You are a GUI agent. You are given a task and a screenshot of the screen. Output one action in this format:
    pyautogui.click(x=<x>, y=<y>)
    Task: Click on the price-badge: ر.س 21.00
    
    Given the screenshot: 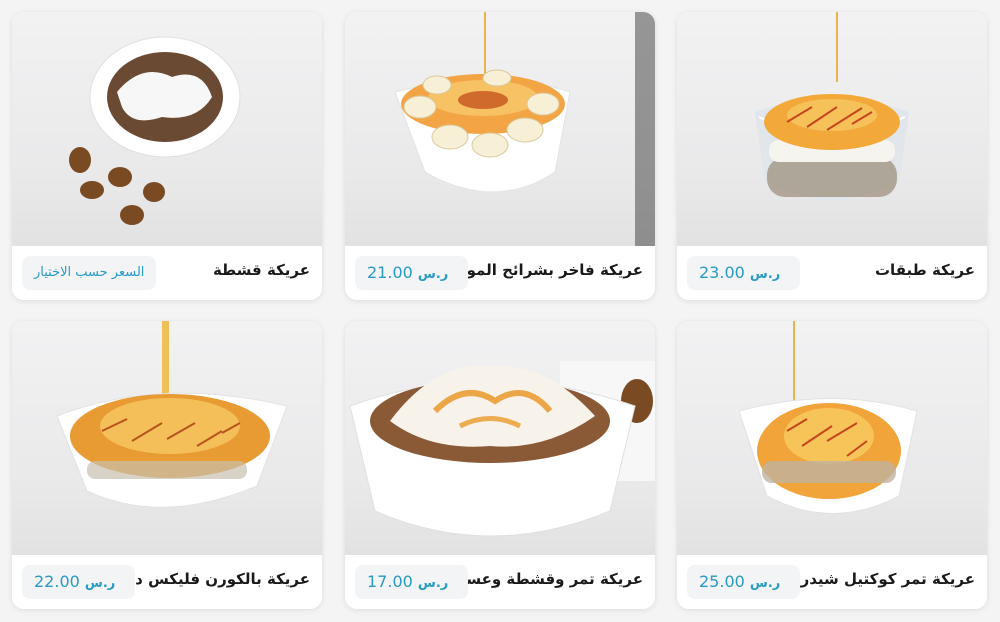 What is the action you would take?
    pyautogui.click(x=412, y=273)
    